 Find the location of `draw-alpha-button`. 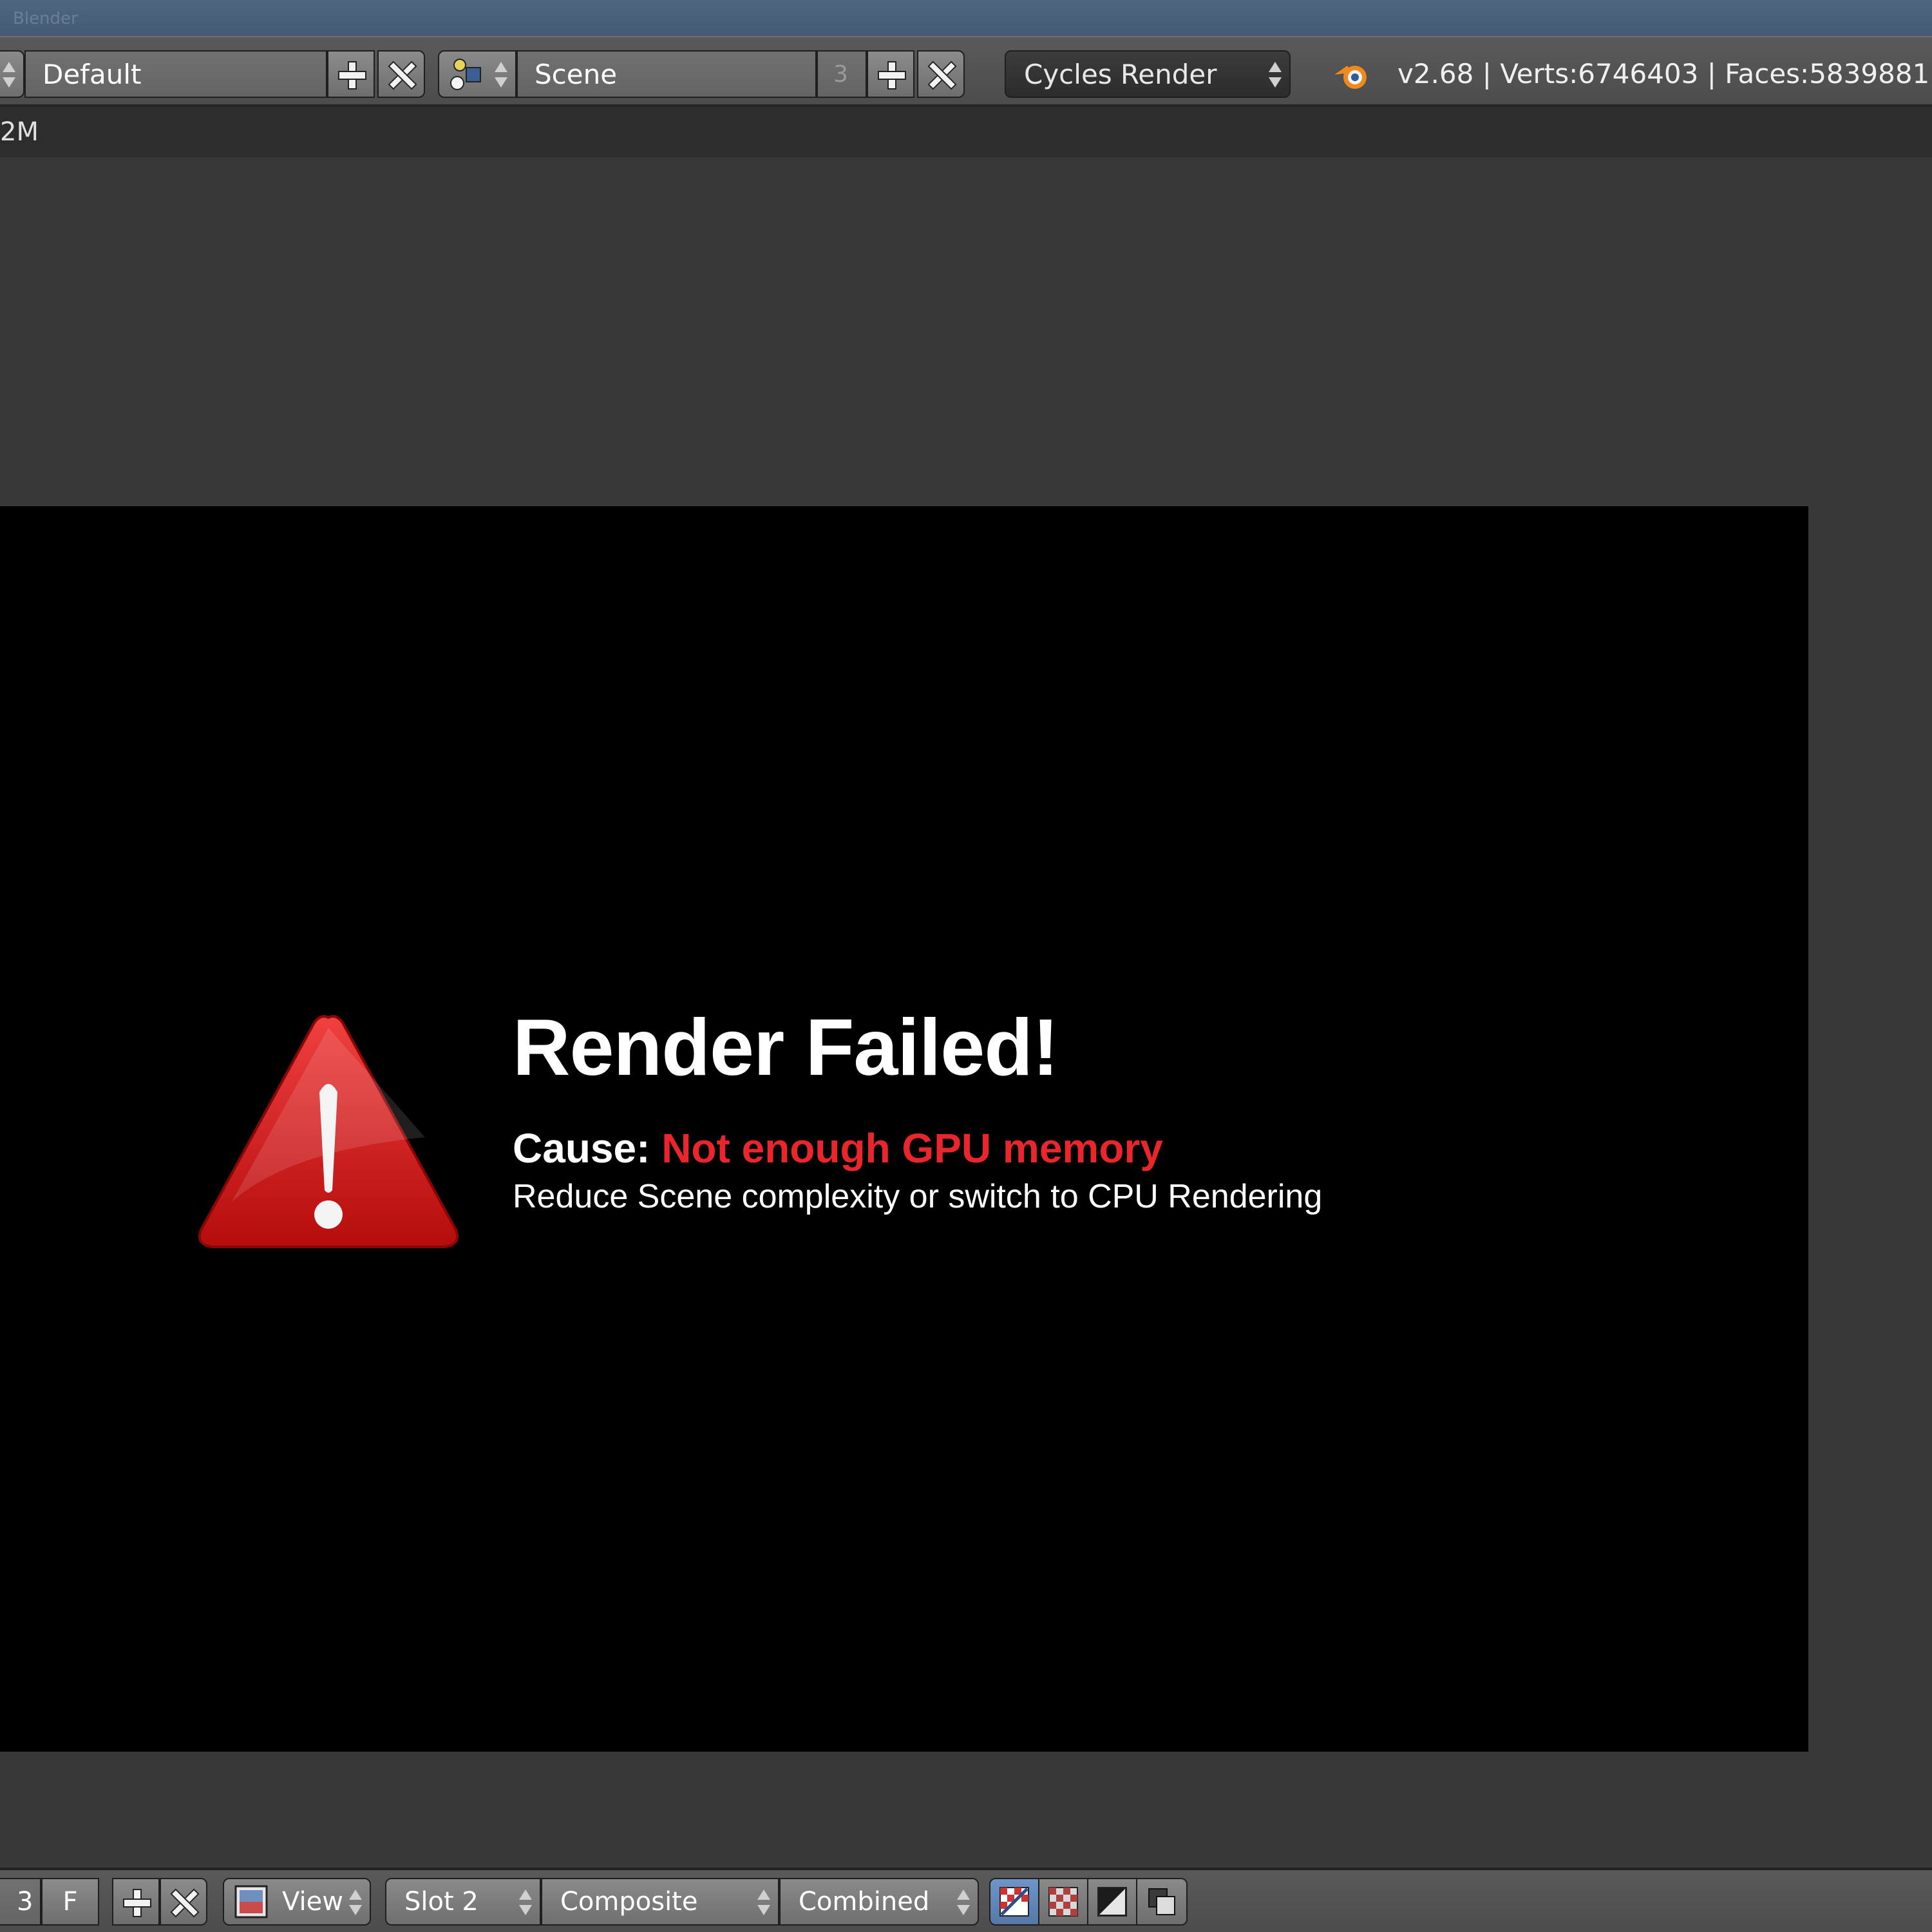

draw-alpha-button is located at coordinates (1161, 1902).